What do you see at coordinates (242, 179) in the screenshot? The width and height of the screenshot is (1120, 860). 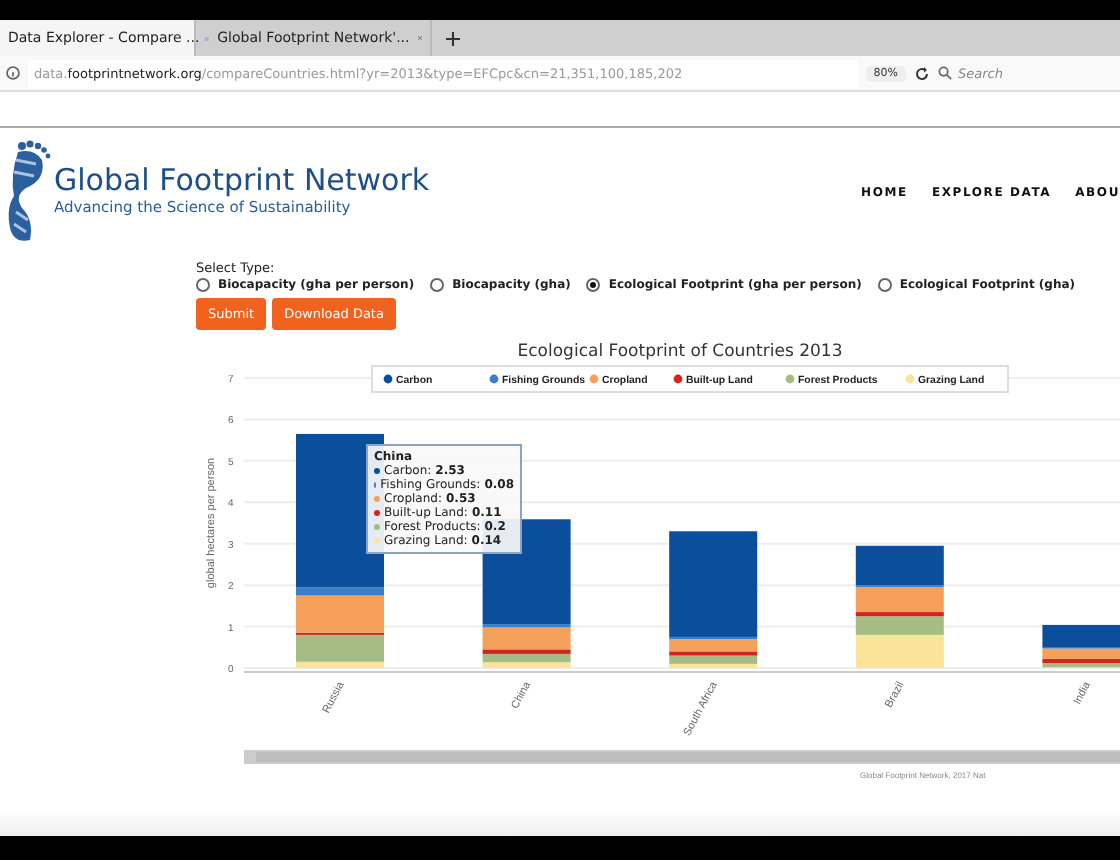 I see `logo-title: Global Footprint Network` at bounding box center [242, 179].